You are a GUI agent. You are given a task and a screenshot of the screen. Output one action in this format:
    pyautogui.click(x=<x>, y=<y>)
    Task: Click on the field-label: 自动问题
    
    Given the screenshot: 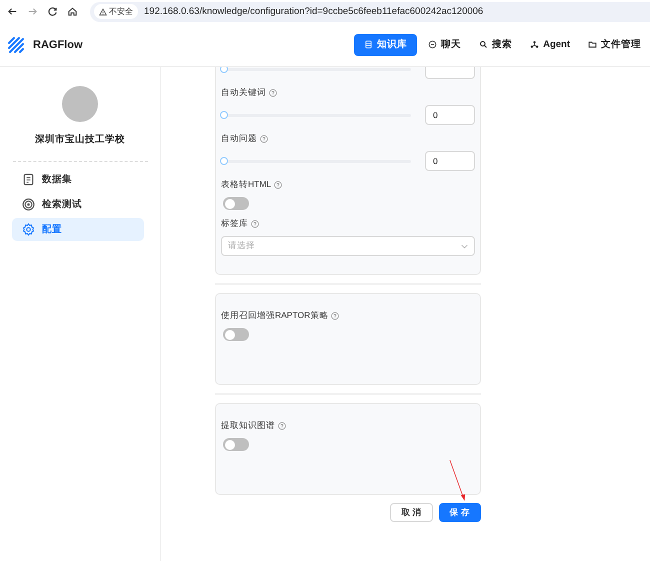 What is the action you would take?
    pyautogui.click(x=239, y=139)
    